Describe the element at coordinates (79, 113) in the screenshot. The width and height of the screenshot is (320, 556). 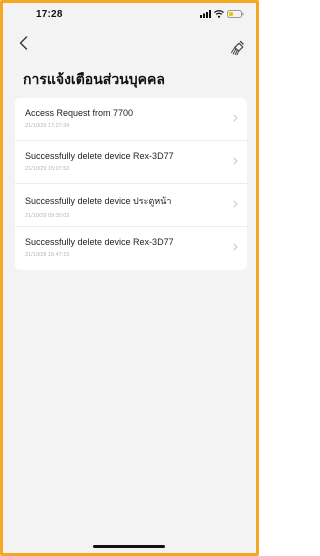
I see `notification-title: Access Request from 7700` at that location.